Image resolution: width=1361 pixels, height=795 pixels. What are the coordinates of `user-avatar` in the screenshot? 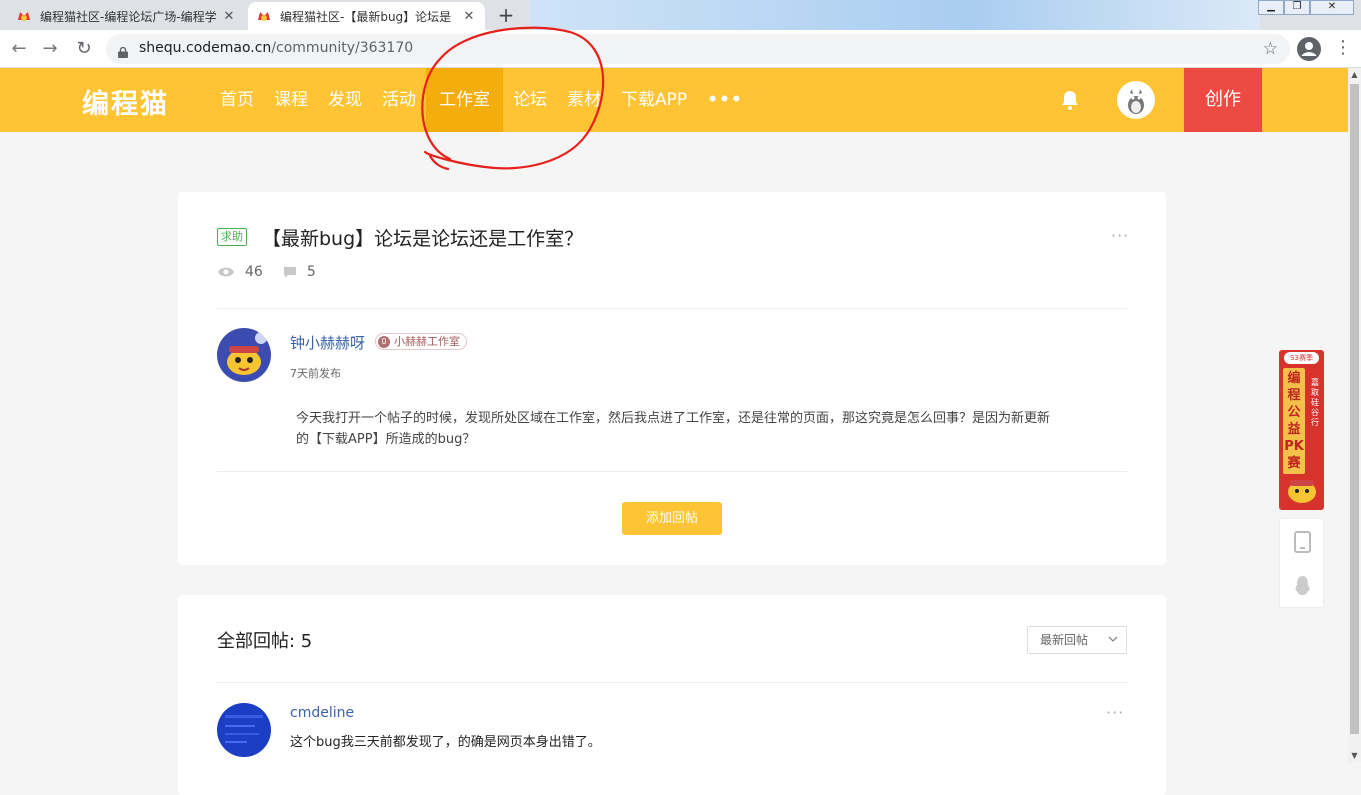 It's located at (1136, 100).